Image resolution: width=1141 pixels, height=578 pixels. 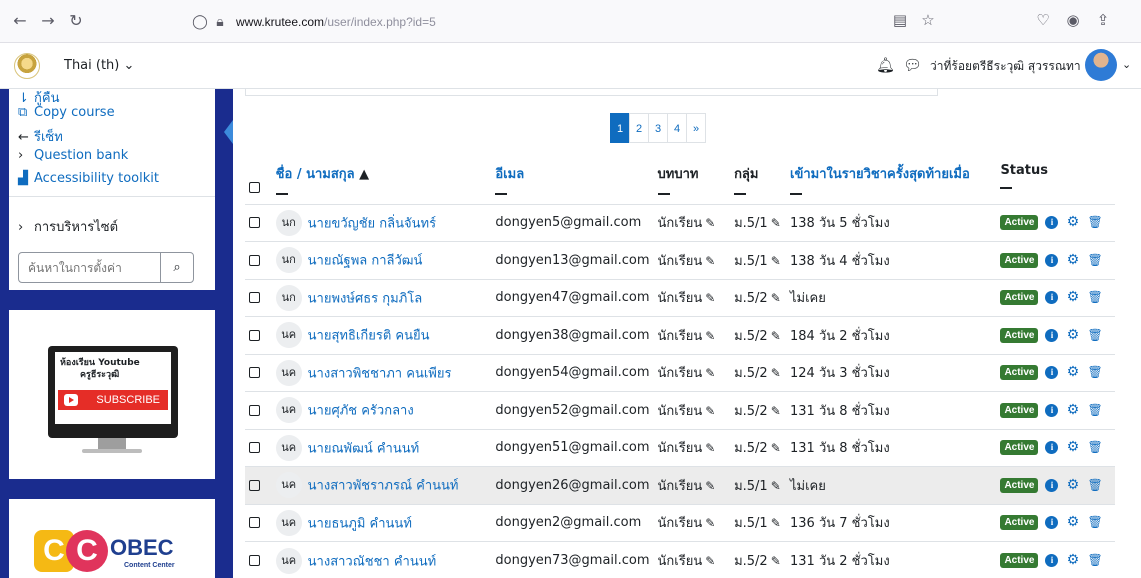 I want to click on drawer-toggle-notch, so click(x=228, y=132).